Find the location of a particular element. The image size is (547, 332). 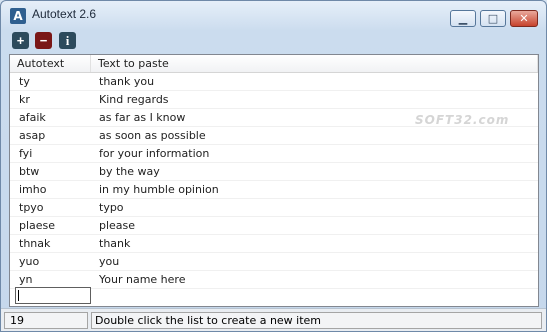

paste-text-cell: in my humble opinion is located at coordinates (159, 189).